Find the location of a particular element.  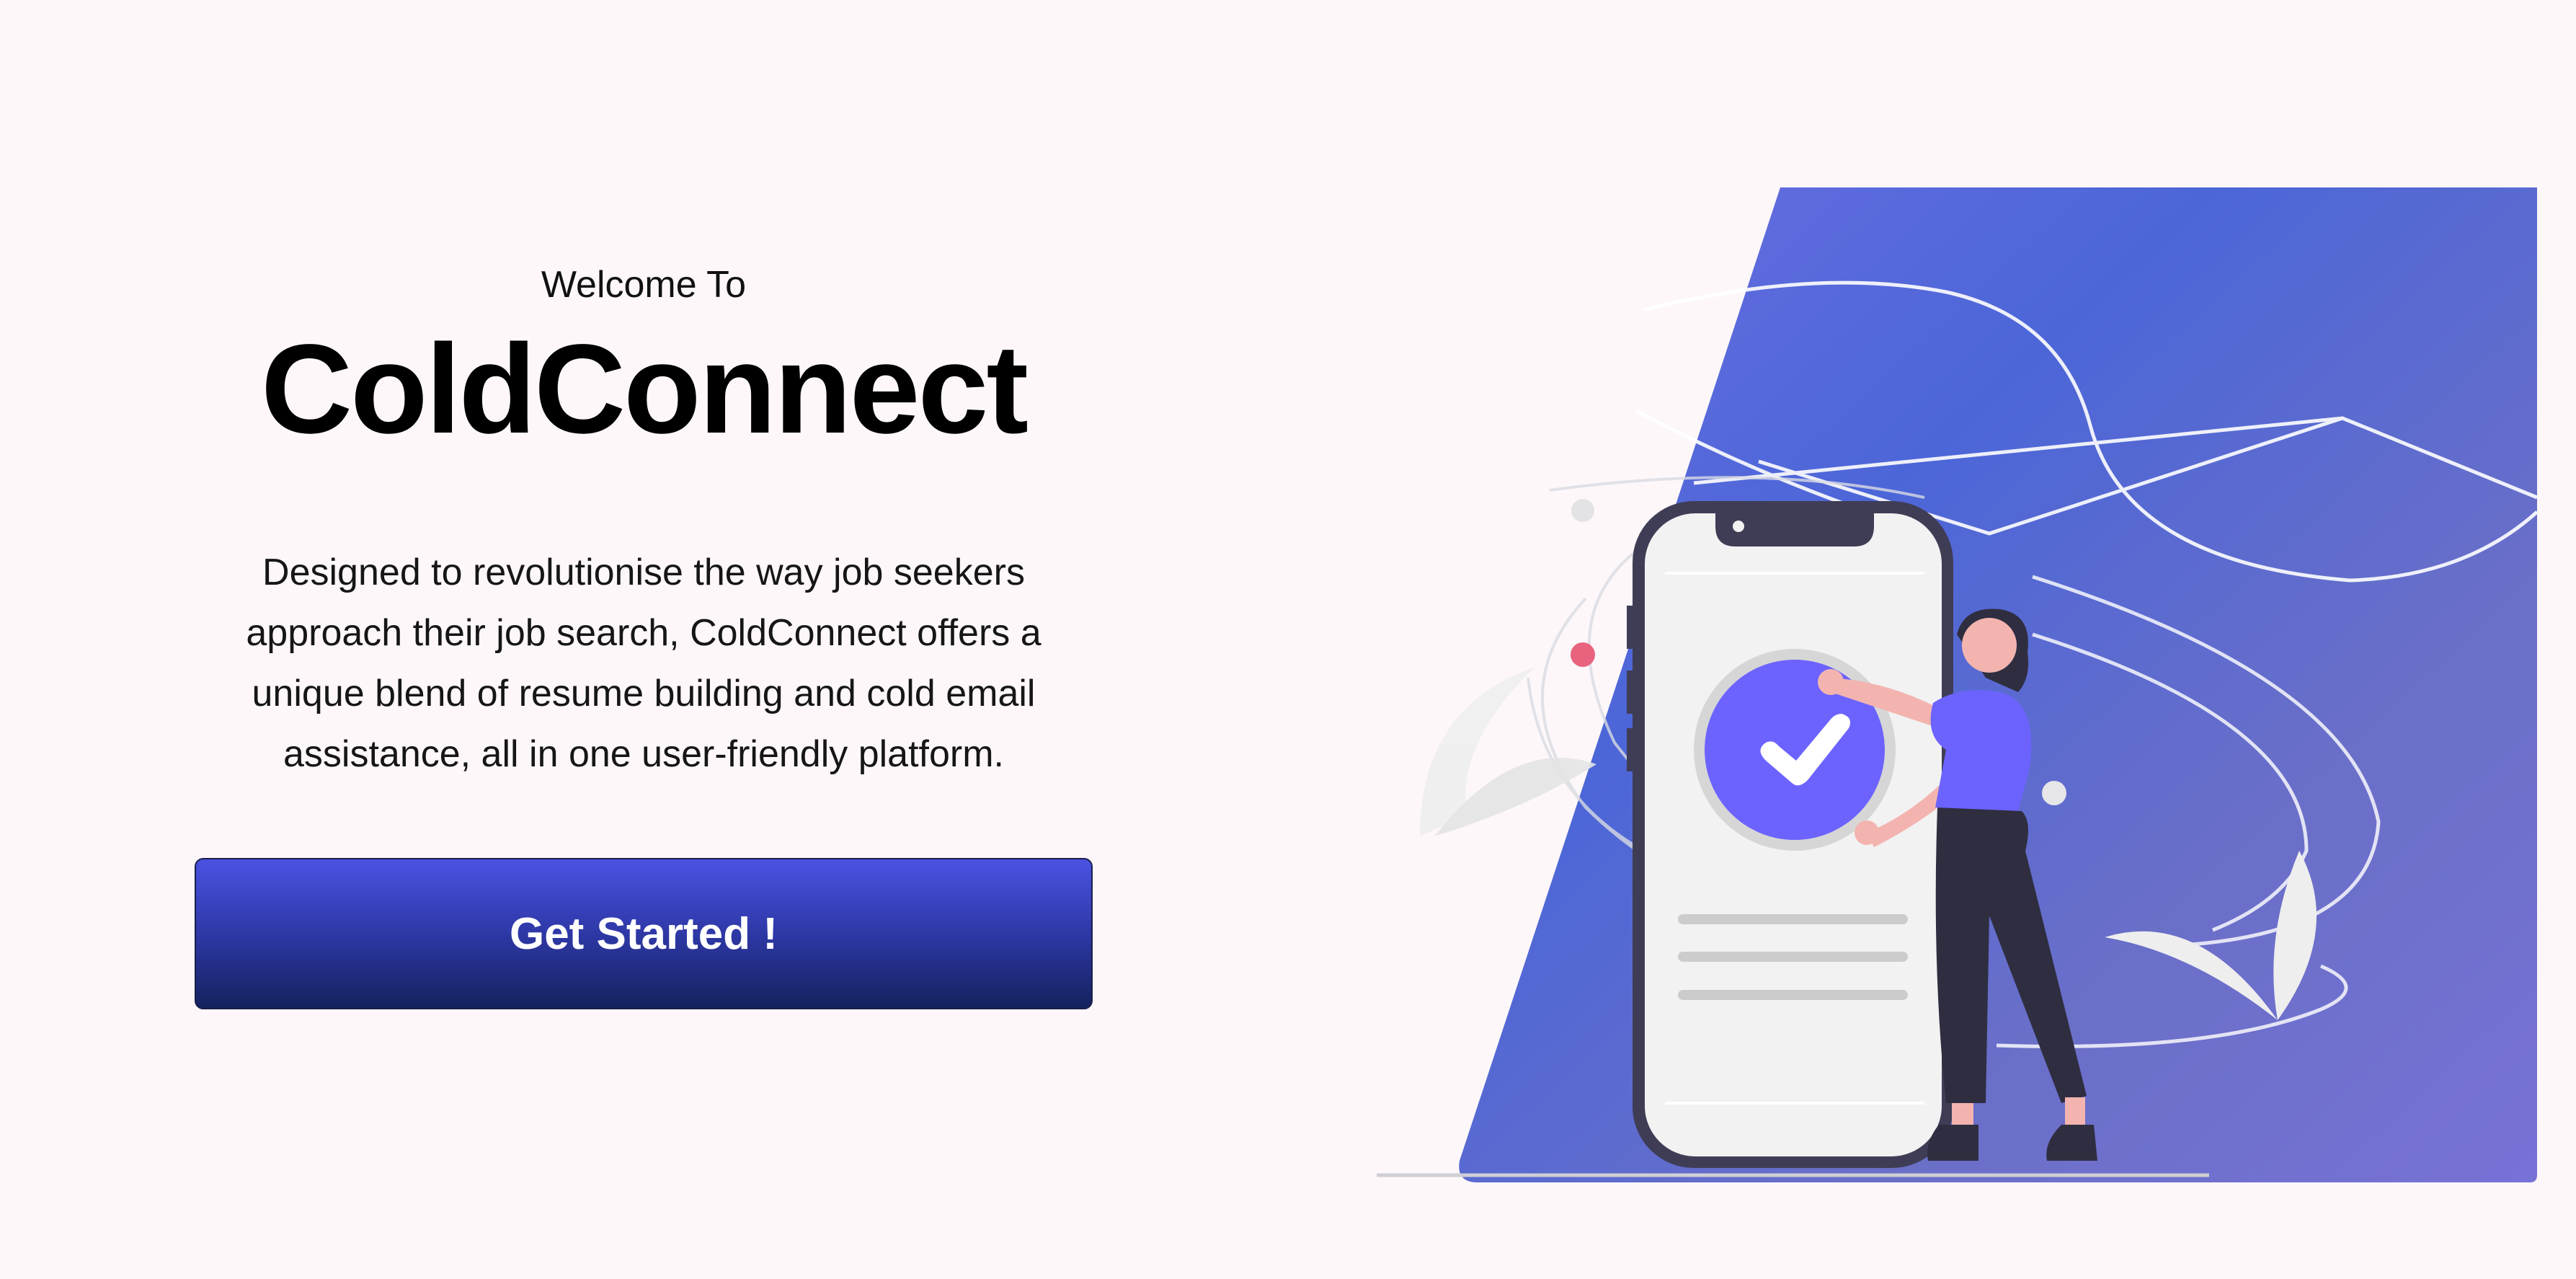

leaf-icon is located at coordinates (1508, 751).